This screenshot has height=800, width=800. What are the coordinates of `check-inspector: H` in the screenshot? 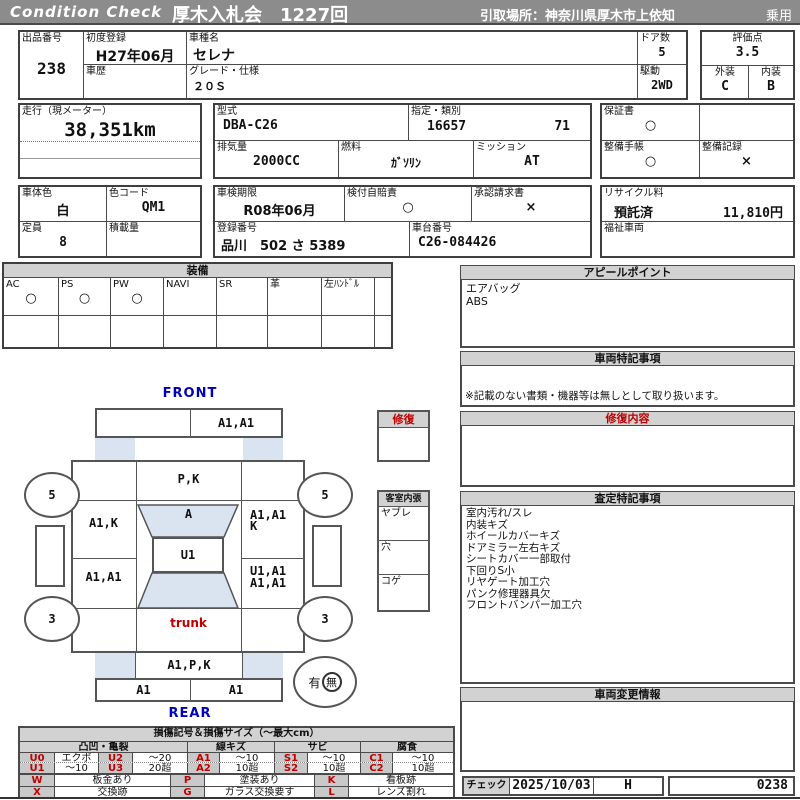 It's located at (628, 785).